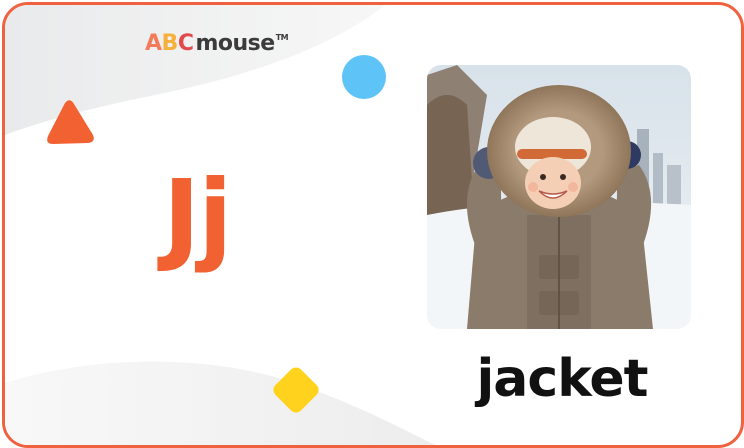 The image size is (744, 448). Describe the element at coordinates (70, 122) in the screenshot. I see `triangle-decoration-icon` at that location.